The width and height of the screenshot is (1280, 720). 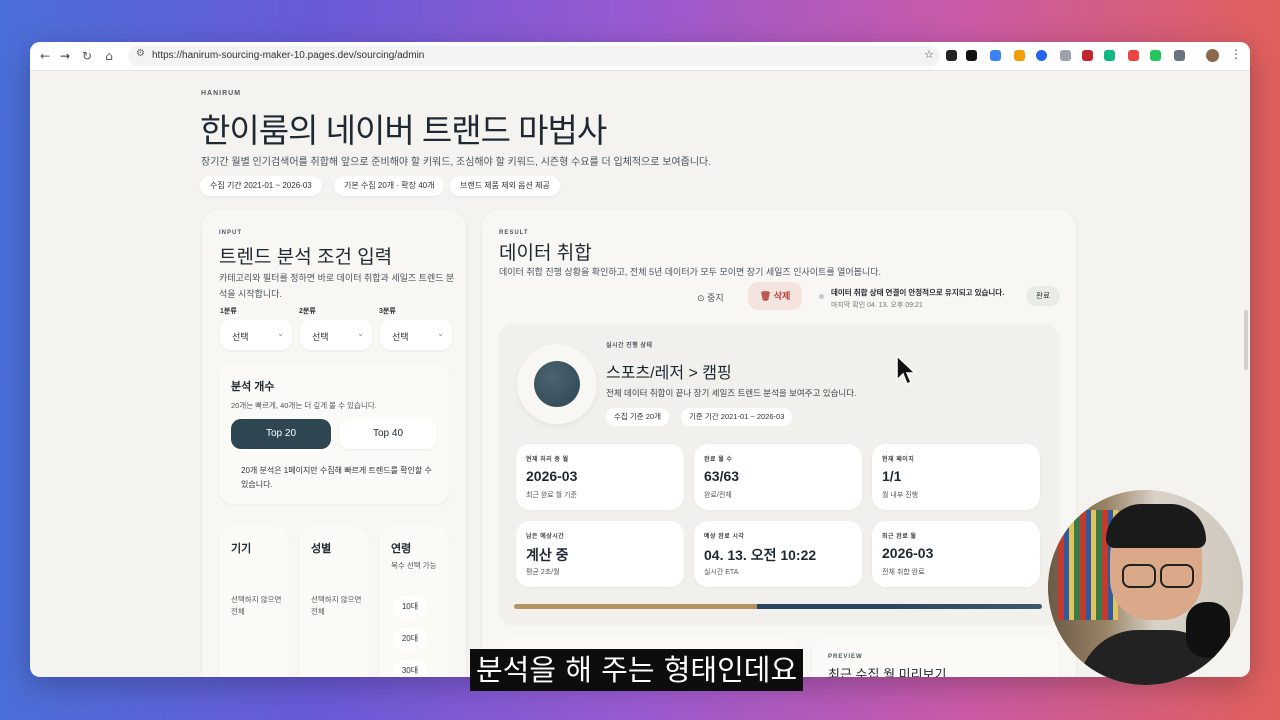 What do you see at coordinates (600, 554) in the screenshot?
I see `stat-remaining-time: 남은 예상시간 계산 중 평균 2초/월` at bounding box center [600, 554].